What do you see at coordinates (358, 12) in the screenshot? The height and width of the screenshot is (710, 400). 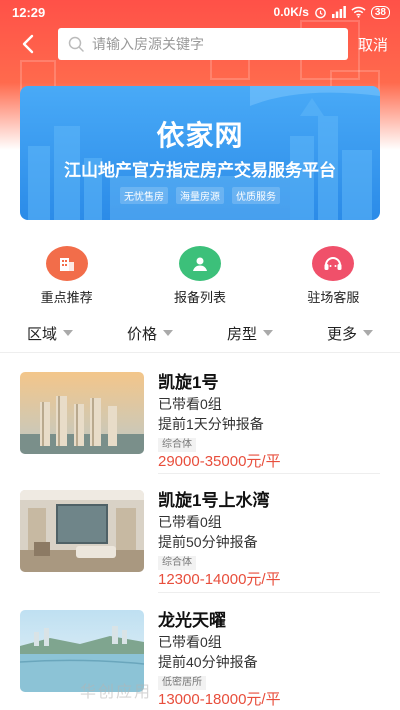 I see `wifi-icon` at bounding box center [358, 12].